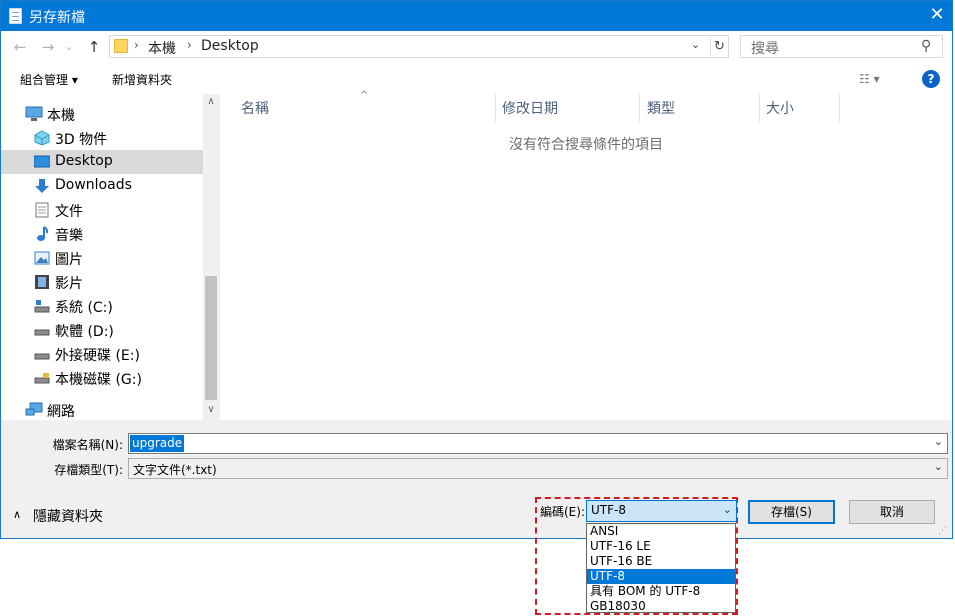 Image resolution: width=955 pixels, height=616 pixels. I want to click on sidebar-item-drive-e: 外接硬碟 (E:), so click(102, 354).